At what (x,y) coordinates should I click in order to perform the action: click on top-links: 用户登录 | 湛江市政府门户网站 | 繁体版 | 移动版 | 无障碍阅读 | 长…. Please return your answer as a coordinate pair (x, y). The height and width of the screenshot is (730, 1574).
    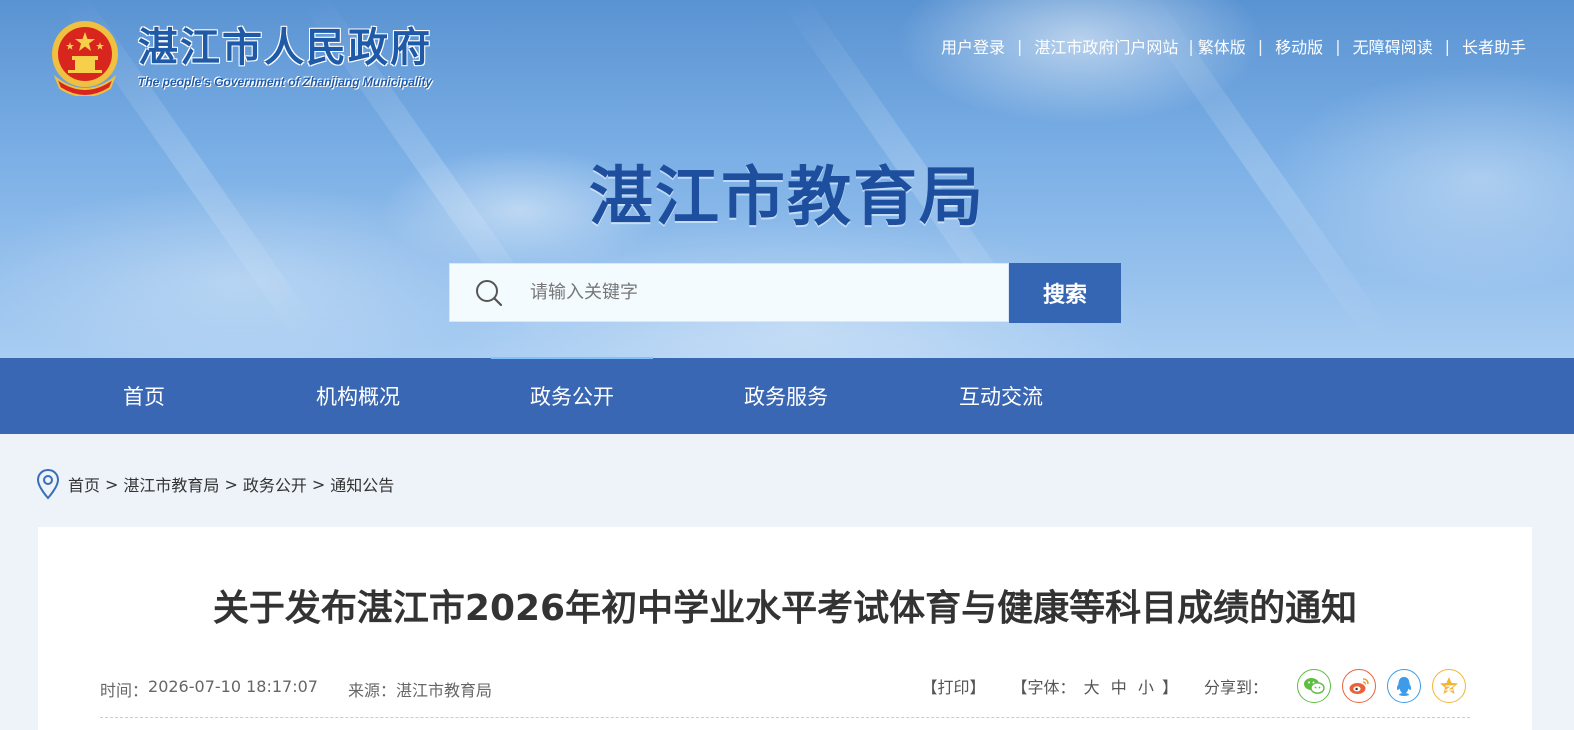
    Looking at the image, I should click on (1233, 46).